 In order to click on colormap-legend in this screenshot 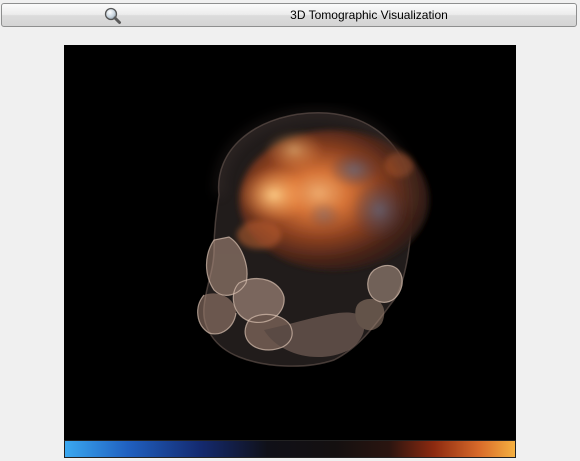, I will do `click(290, 449)`.